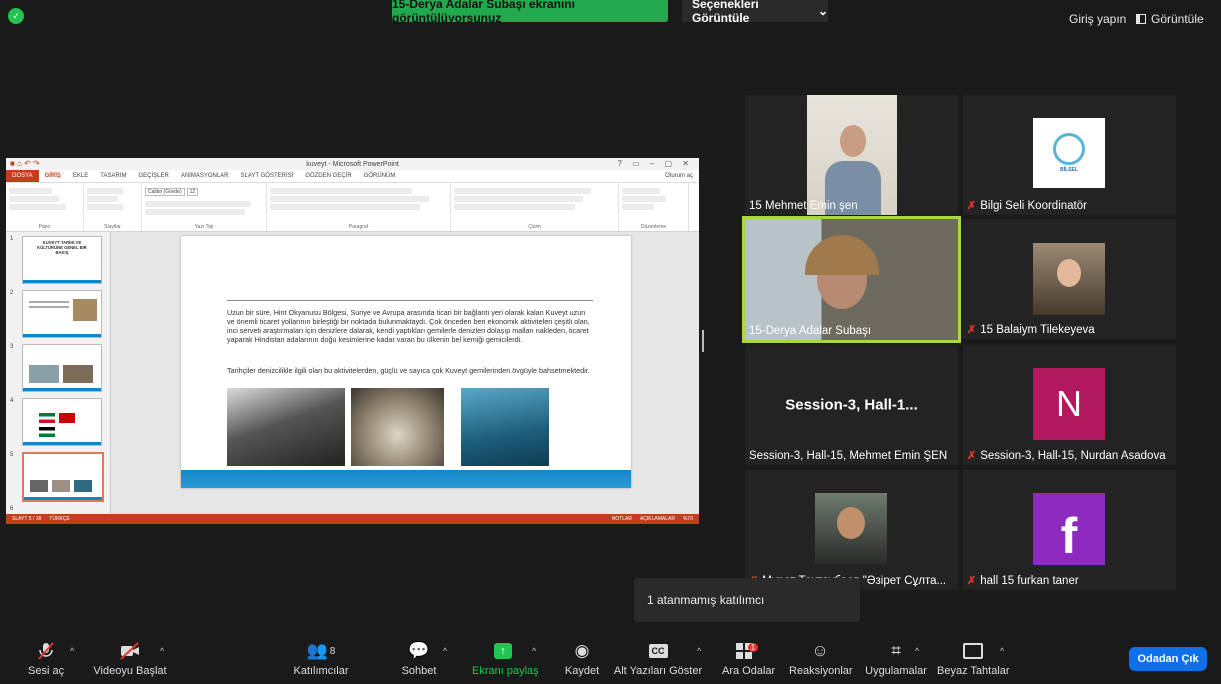  What do you see at coordinates (1027, 206) in the screenshot?
I see `participant-name: ✗ Bilgi Seli Koordinatör` at bounding box center [1027, 206].